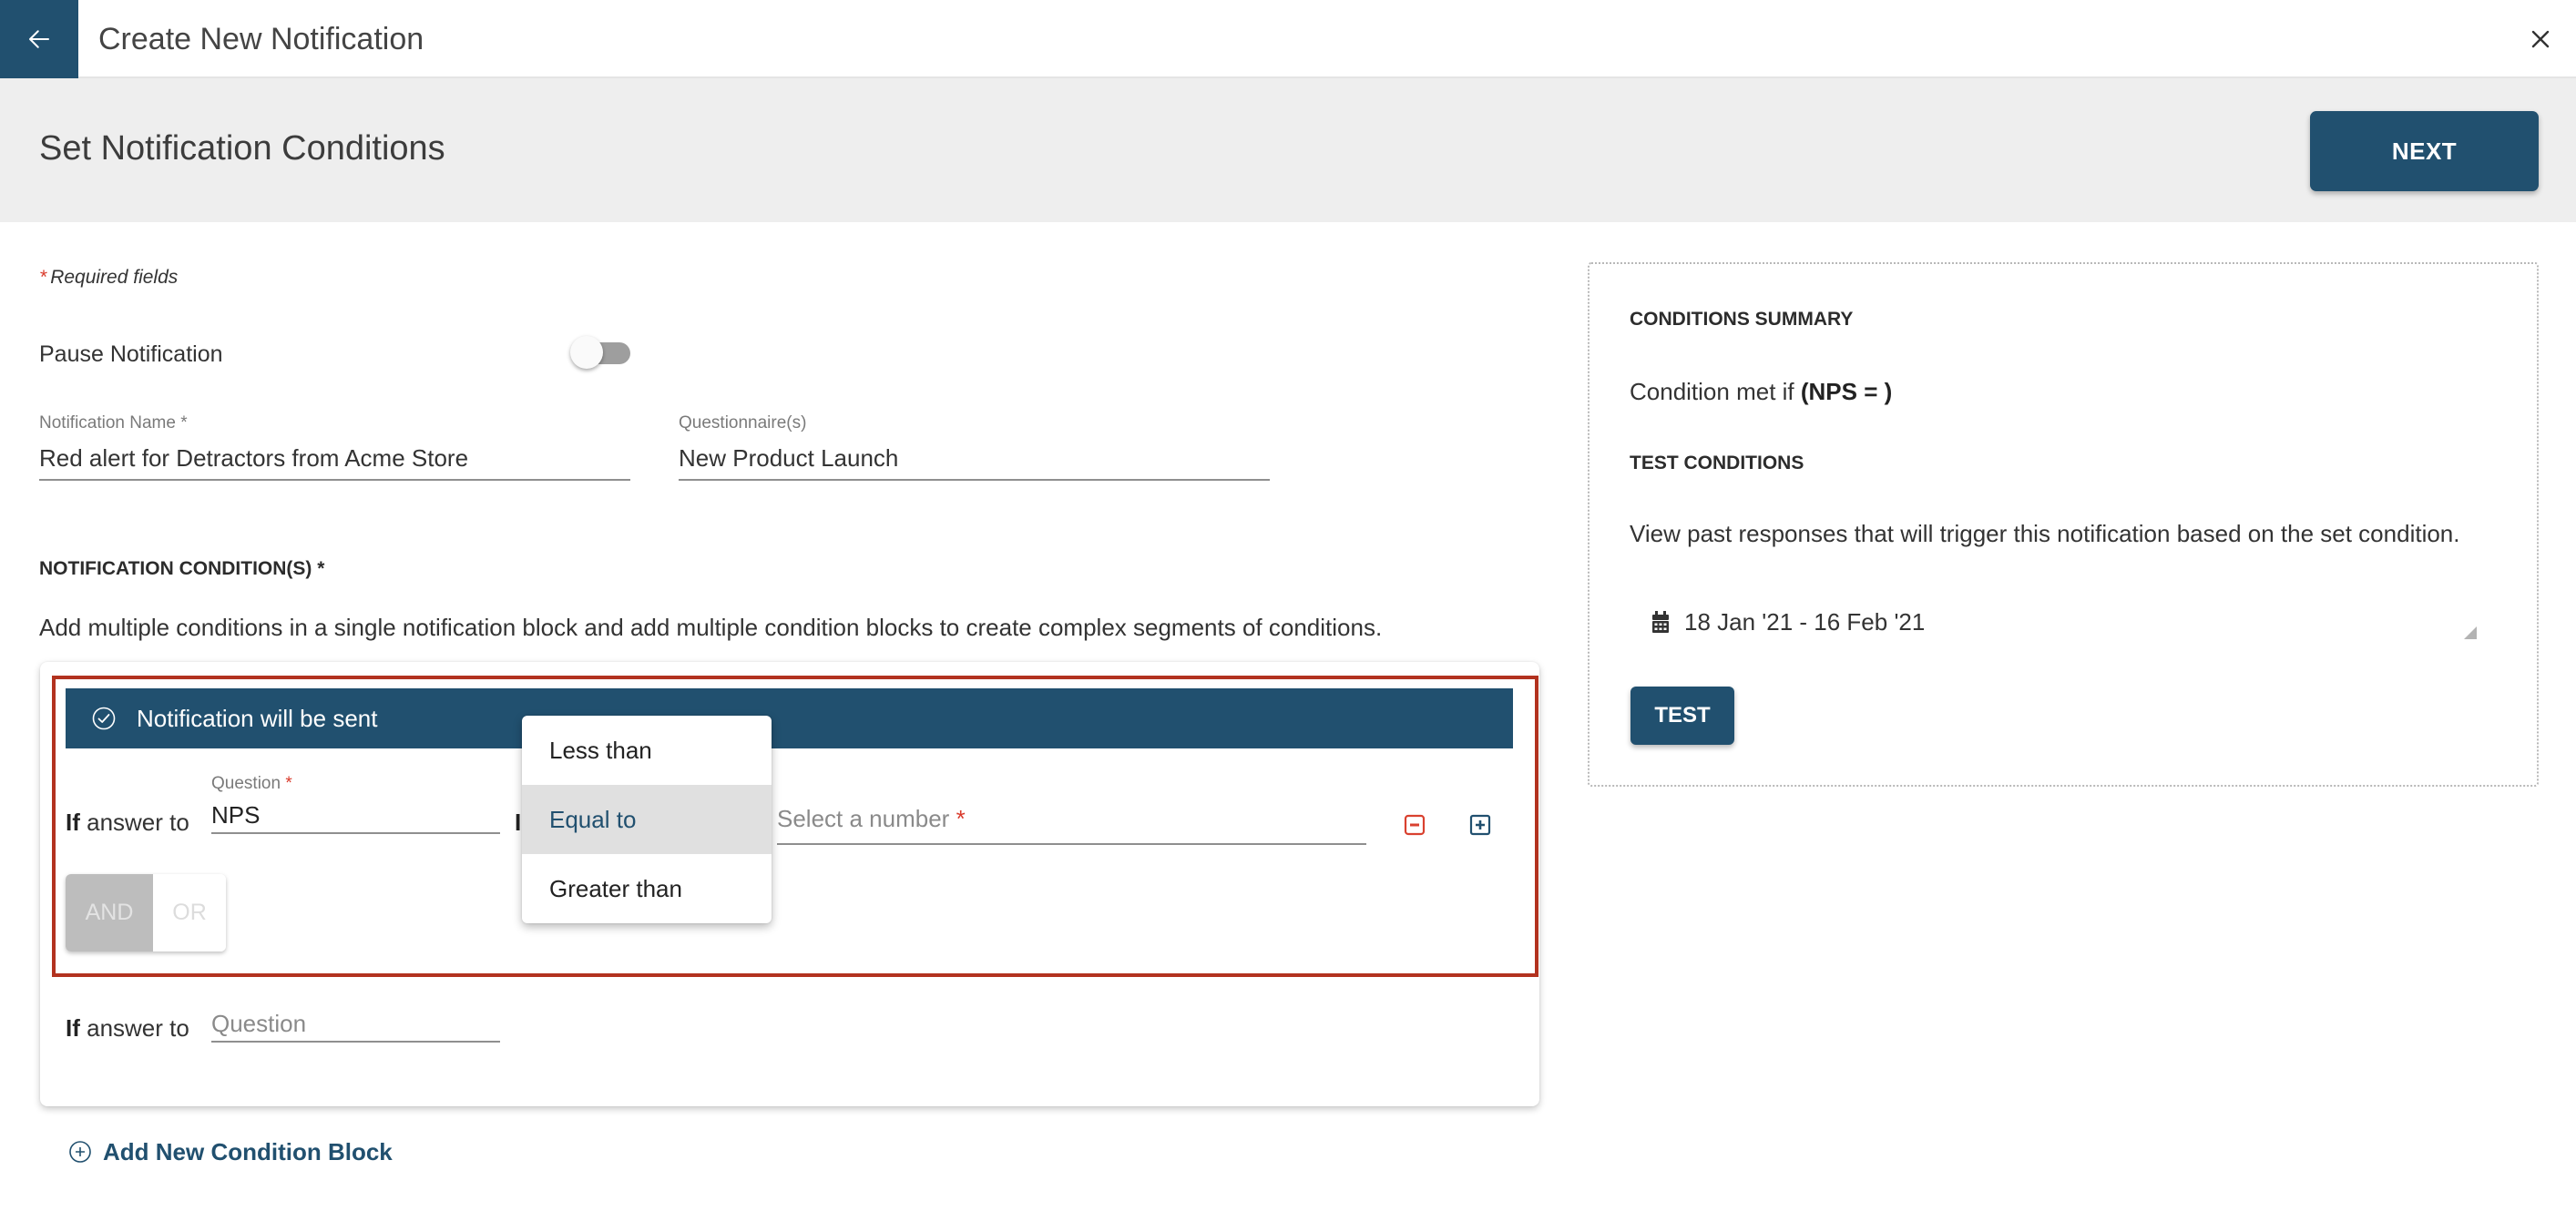 The width and height of the screenshot is (2576, 1211). I want to click on close-icon, so click(2540, 39).